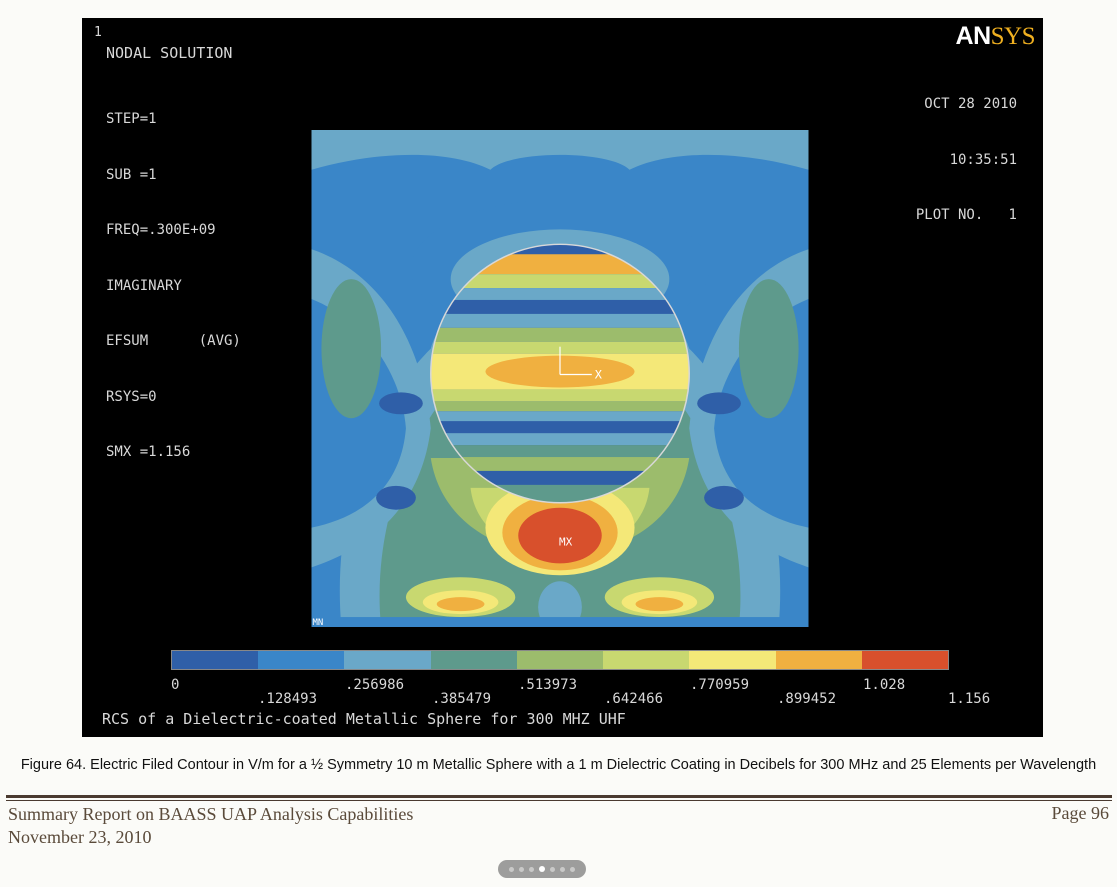 Image resolution: width=1117 pixels, height=887 pixels. I want to click on legend-label: .770959, so click(720, 685).